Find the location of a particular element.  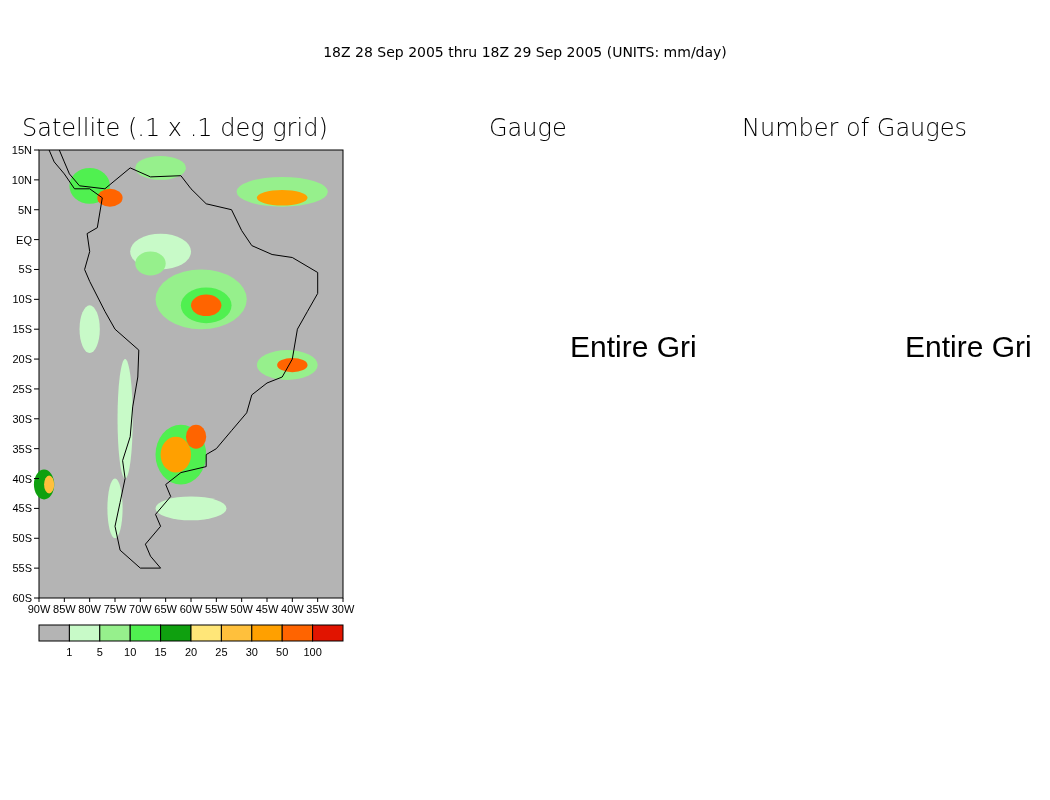

latitude-label: 5S is located at coordinates (25, 269).